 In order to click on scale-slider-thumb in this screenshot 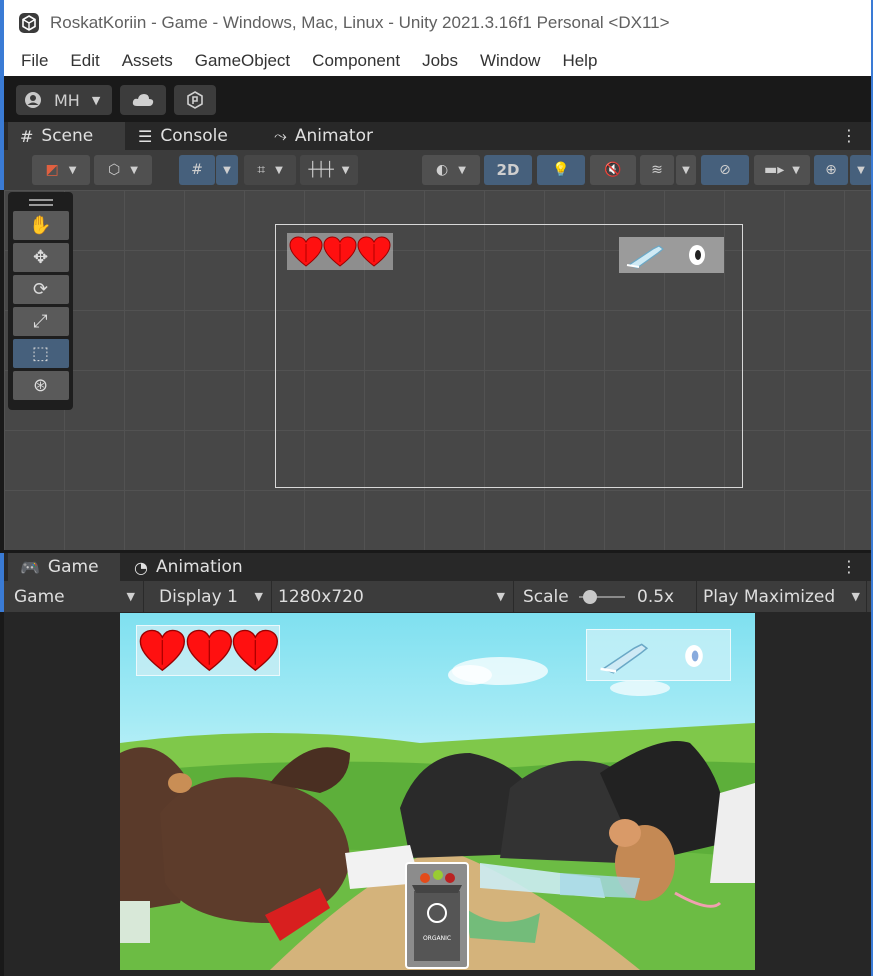, I will do `click(590, 597)`.